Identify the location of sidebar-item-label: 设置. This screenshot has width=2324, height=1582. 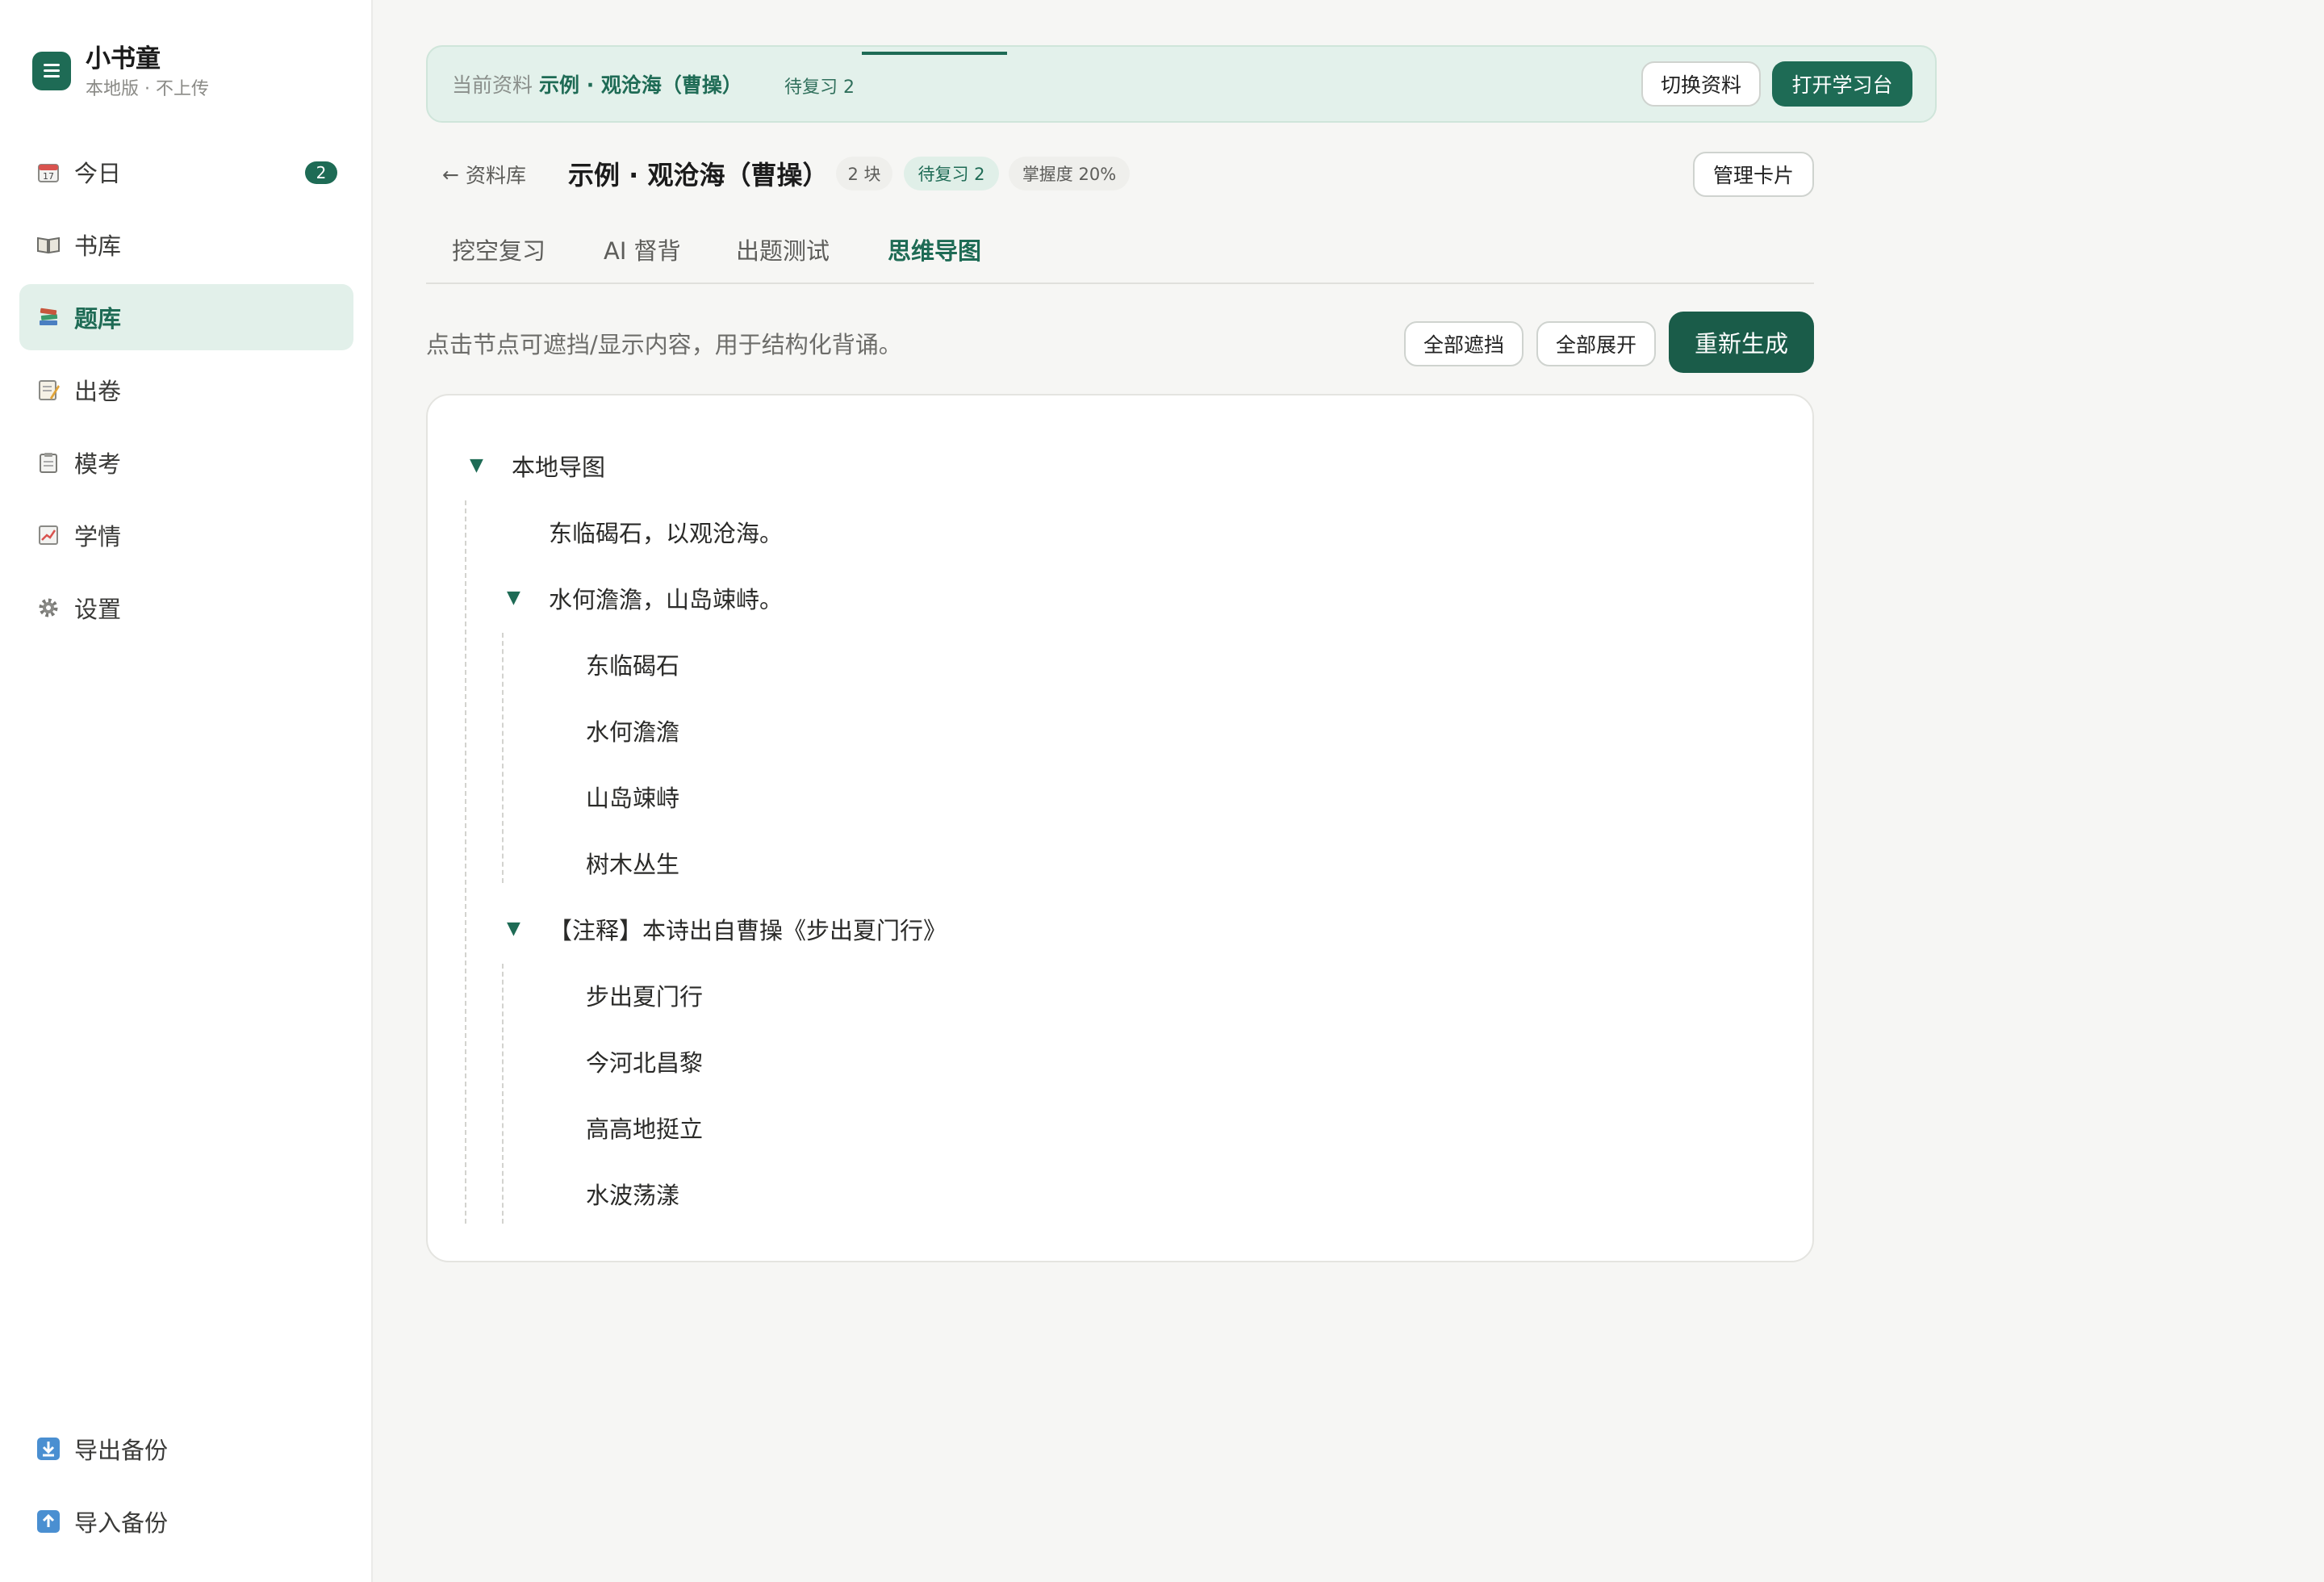
(98, 609).